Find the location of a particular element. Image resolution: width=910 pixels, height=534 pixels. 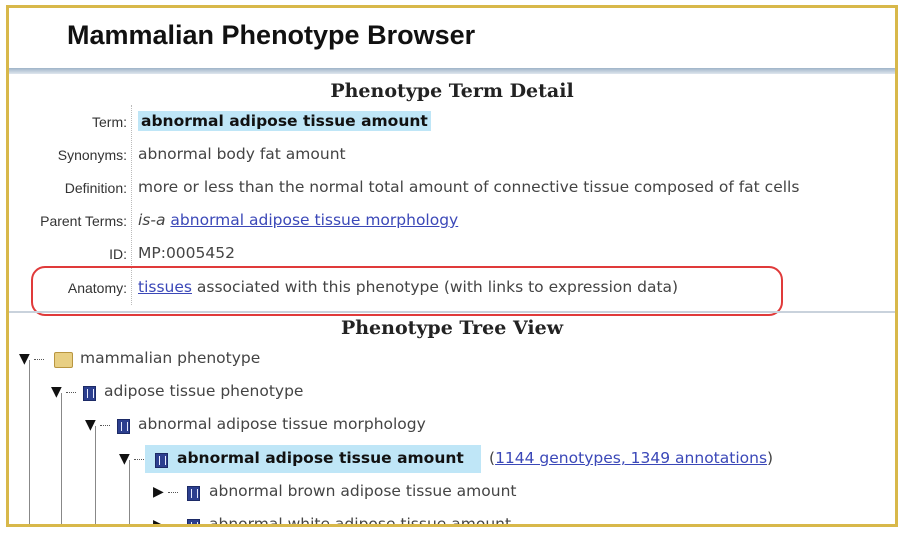

parent-terms-label: Parent Terms: is located at coordinates (83, 221).